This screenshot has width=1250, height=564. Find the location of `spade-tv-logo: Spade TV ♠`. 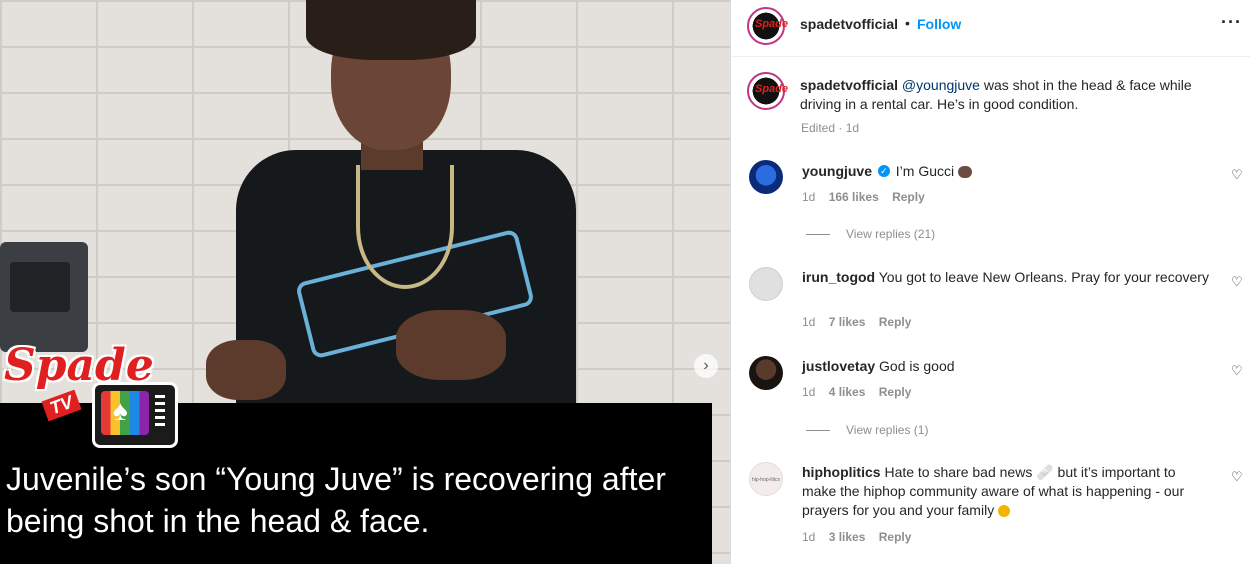

spade-tv-logo: Spade TV ♠ is located at coordinates (90, 394).